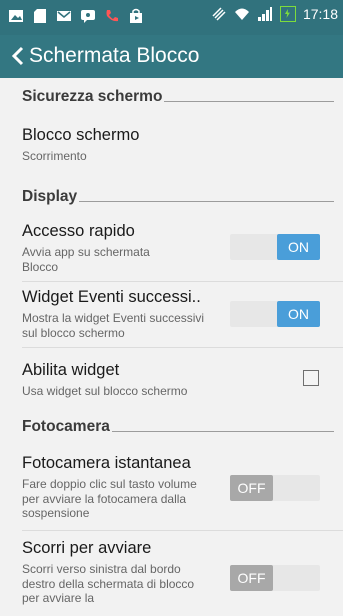  Describe the element at coordinates (274, 14) in the screenshot. I see `system-icons: 17:18` at that location.